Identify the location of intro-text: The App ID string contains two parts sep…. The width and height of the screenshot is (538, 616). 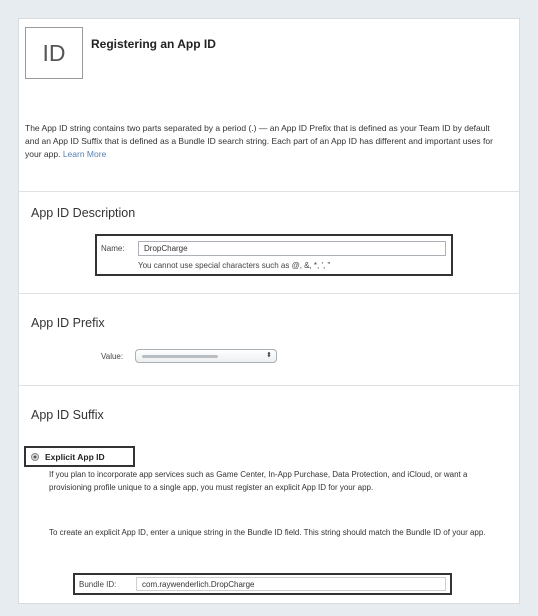
(260, 141).